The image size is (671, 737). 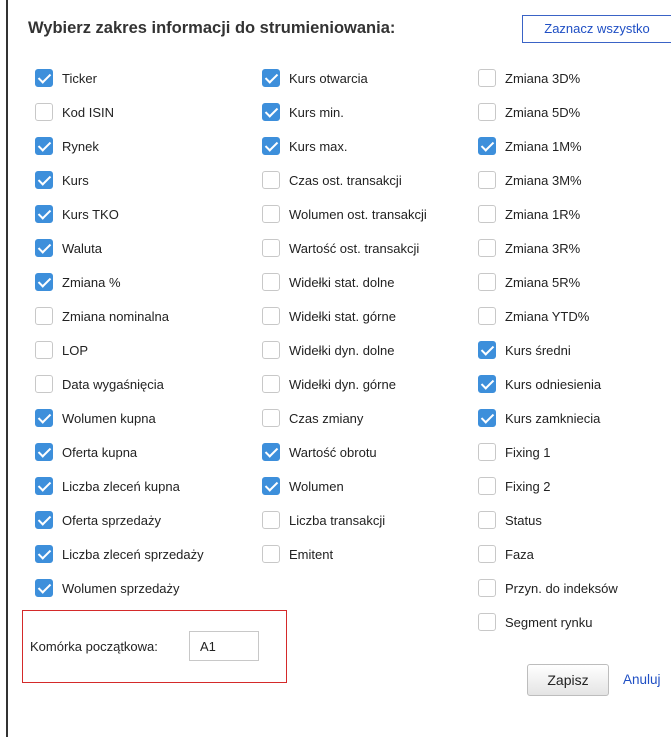 What do you see at coordinates (344, 486) in the screenshot?
I see `option-row: Wolumen` at bounding box center [344, 486].